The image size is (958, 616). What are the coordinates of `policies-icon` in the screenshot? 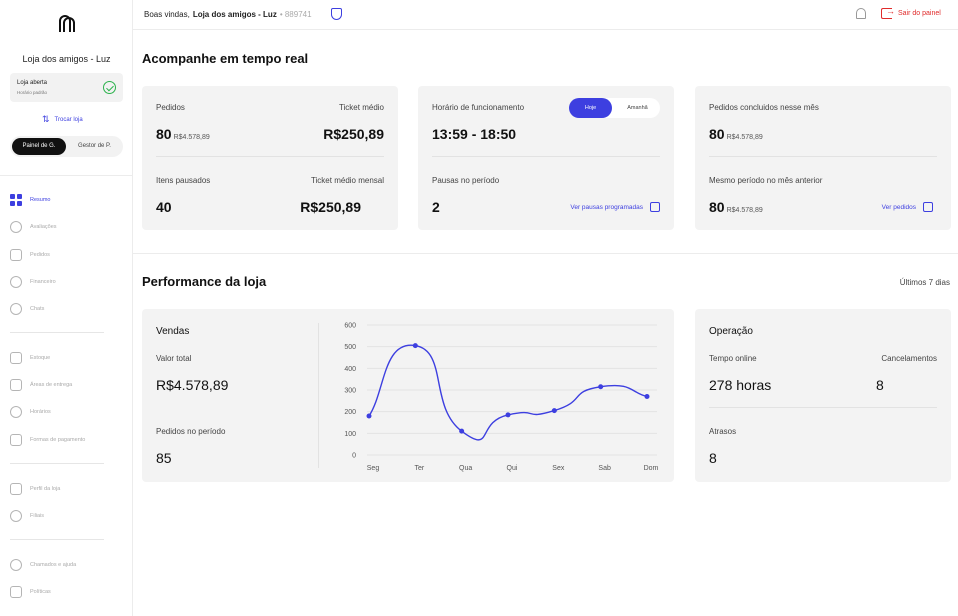 It's located at (16, 592).